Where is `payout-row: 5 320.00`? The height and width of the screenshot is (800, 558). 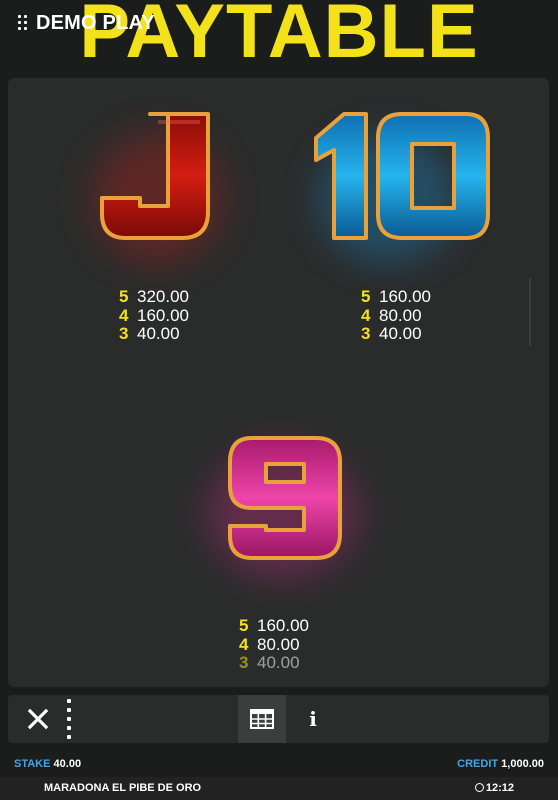 payout-row: 5 320.00 is located at coordinates (154, 296).